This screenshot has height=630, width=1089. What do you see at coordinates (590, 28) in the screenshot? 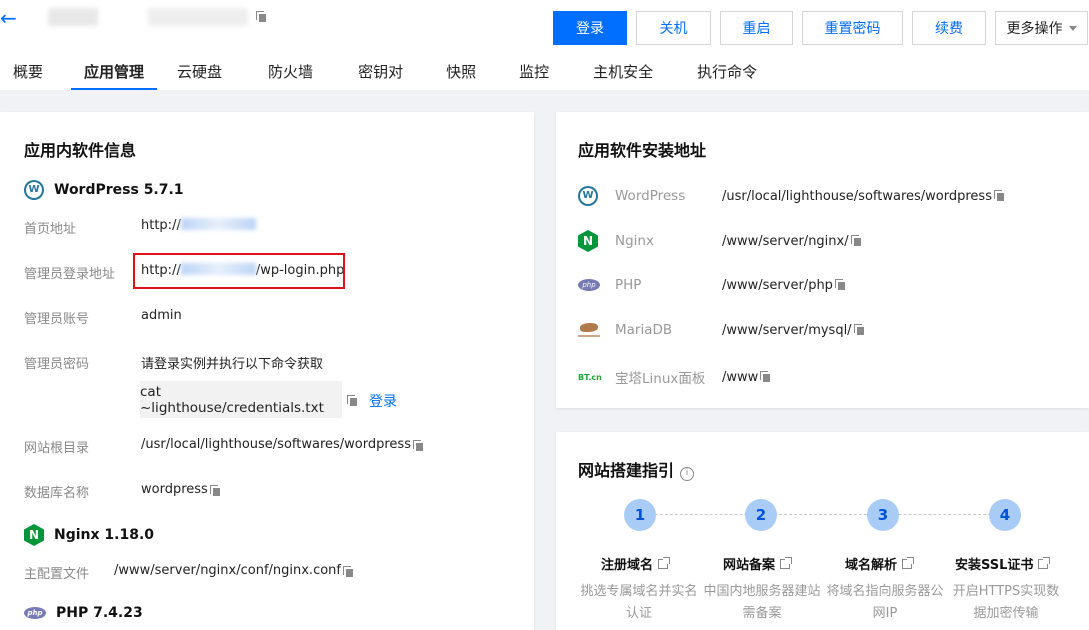
I see `login-button: 登录` at bounding box center [590, 28].